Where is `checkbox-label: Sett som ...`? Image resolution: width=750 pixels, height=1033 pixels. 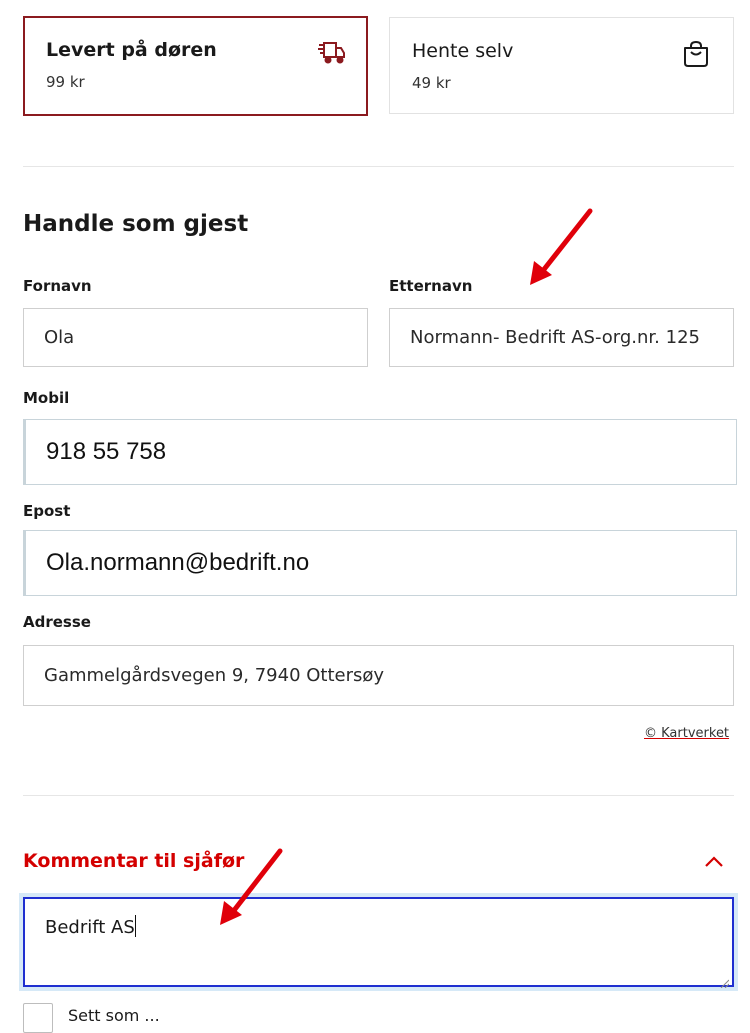 checkbox-label: Sett som ... is located at coordinates (114, 1015).